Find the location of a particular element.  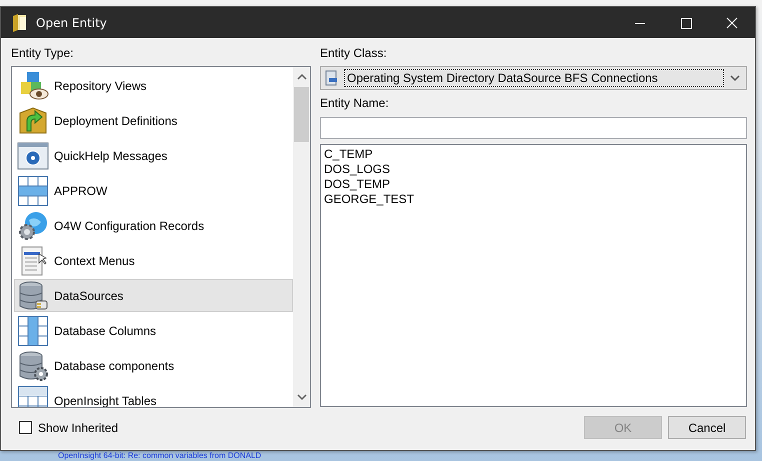

entity-type-label: Context Menus is located at coordinates (94, 261).